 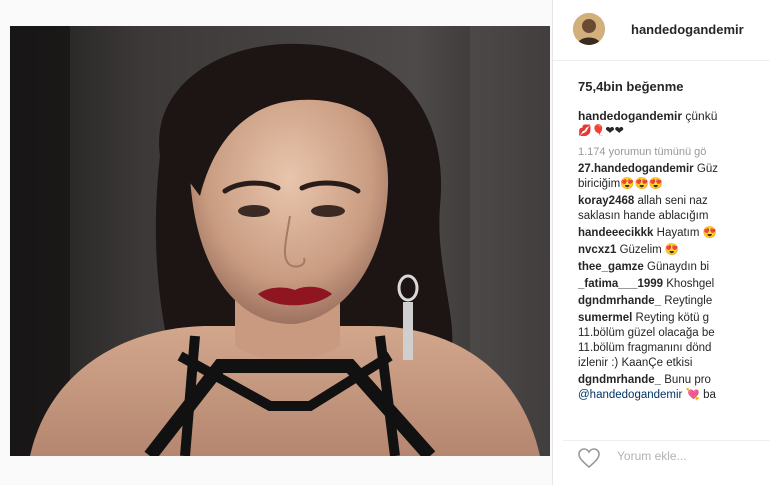 What do you see at coordinates (611, 267) in the screenshot?
I see `comment-username: thee_gamze` at bounding box center [611, 267].